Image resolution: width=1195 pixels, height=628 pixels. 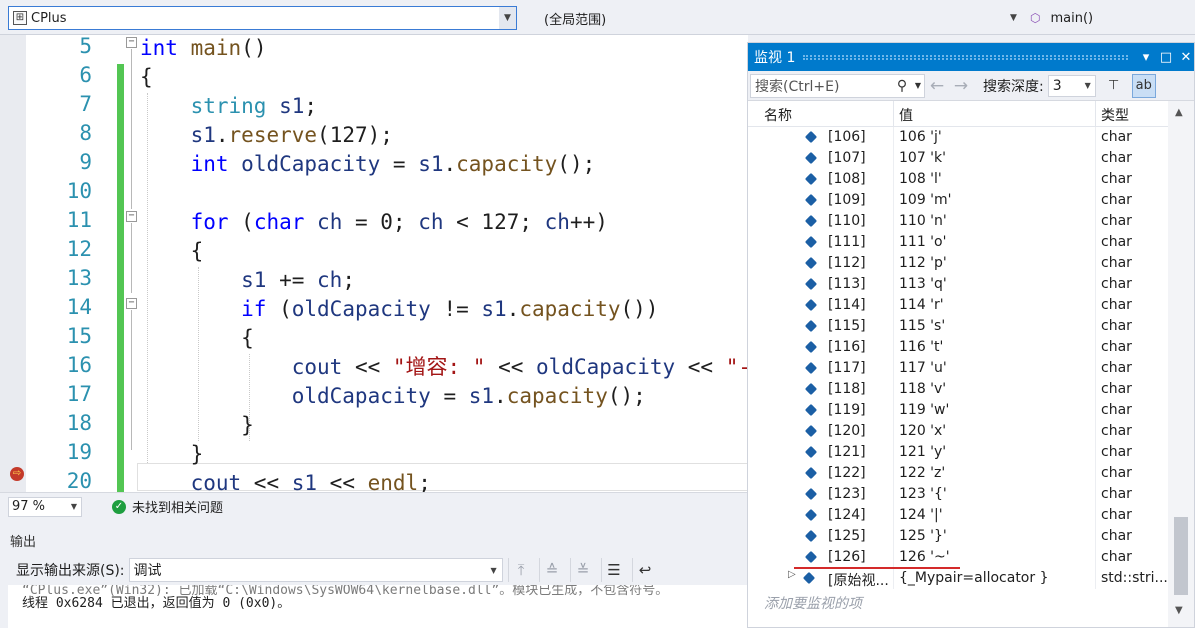 I want to click on scroll-down-icon: ▼, so click(x=1179, y=610).